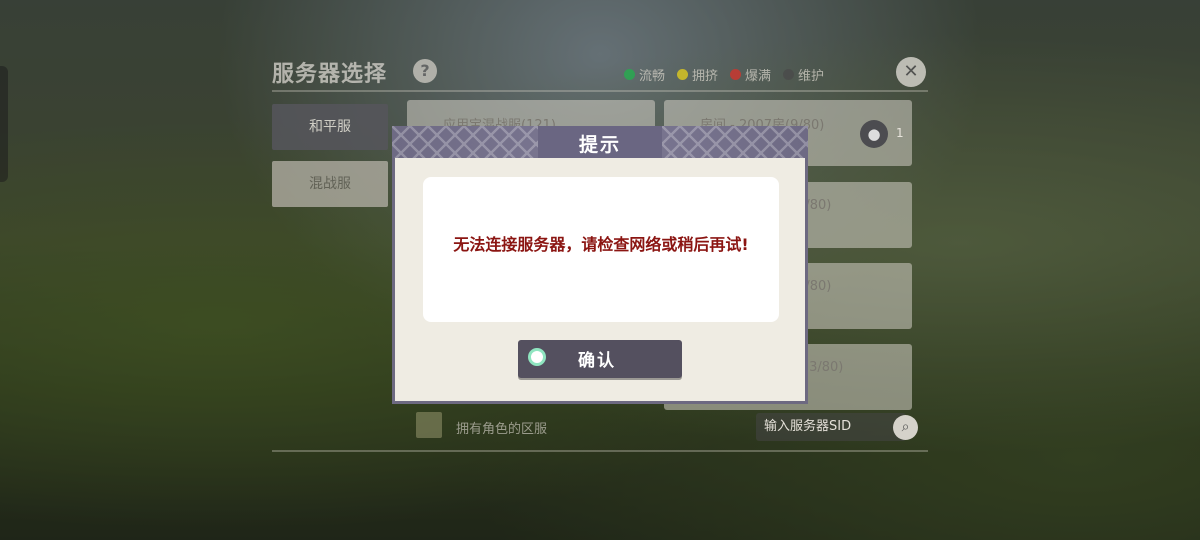  I want to click on status-legend: 流畅 拥挤 爆满 维护, so click(724, 74).